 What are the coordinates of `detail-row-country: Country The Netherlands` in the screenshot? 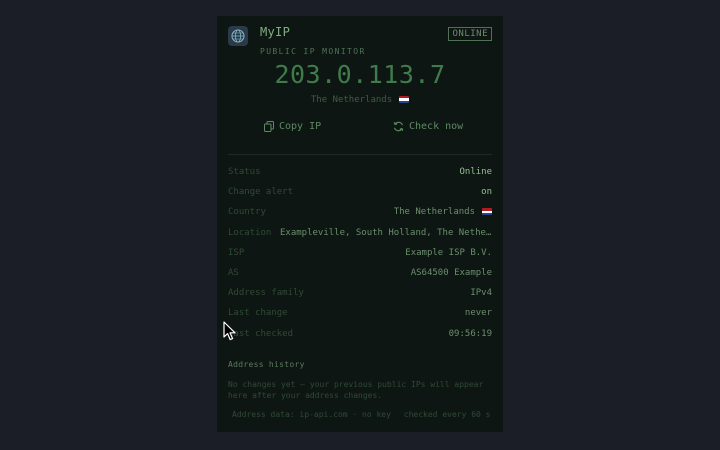 It's located at (360, 212).